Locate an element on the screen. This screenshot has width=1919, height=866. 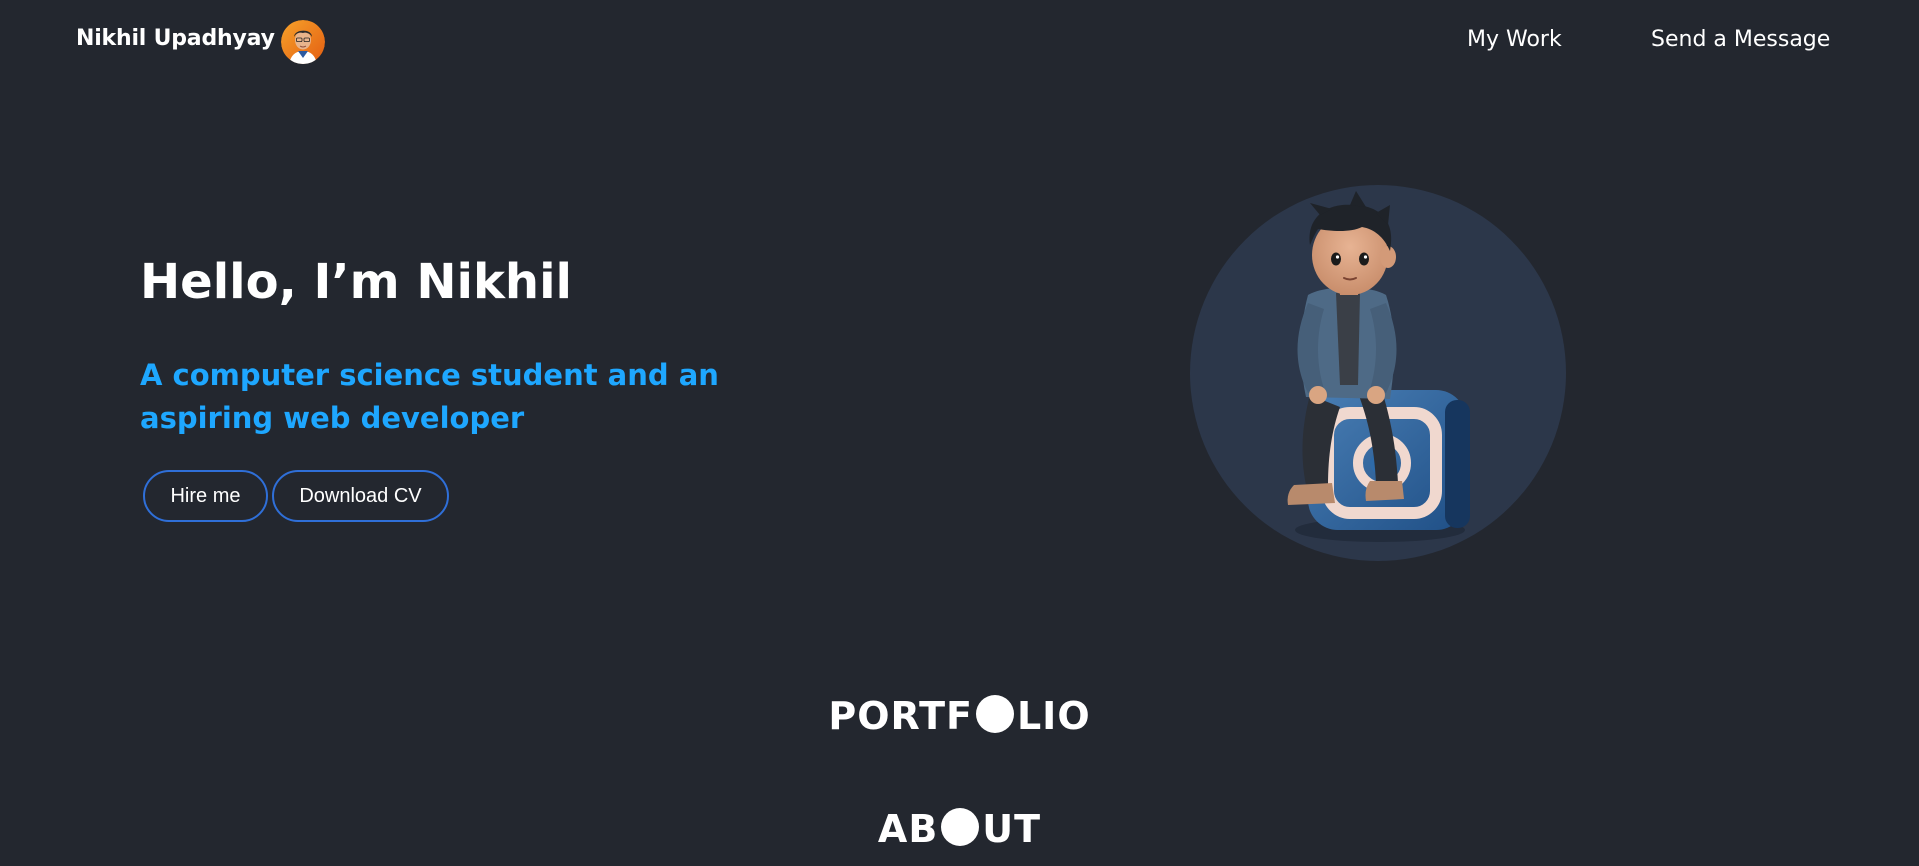
hero-illustration is located at coordinates (1378, 373).